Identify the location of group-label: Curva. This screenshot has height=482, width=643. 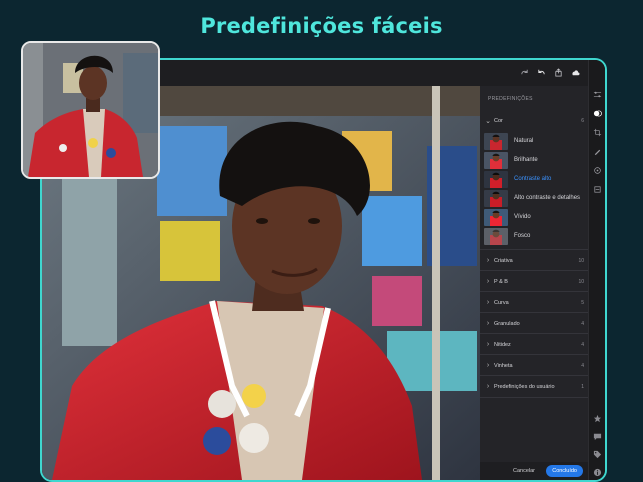
(501, 302).